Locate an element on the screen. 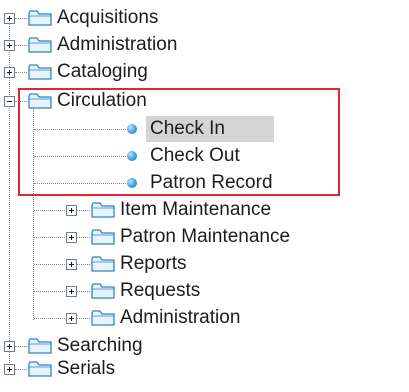 This screenshot has height=392, width=409. tree-item-administration: Administration is located at coordinates (117, 45).